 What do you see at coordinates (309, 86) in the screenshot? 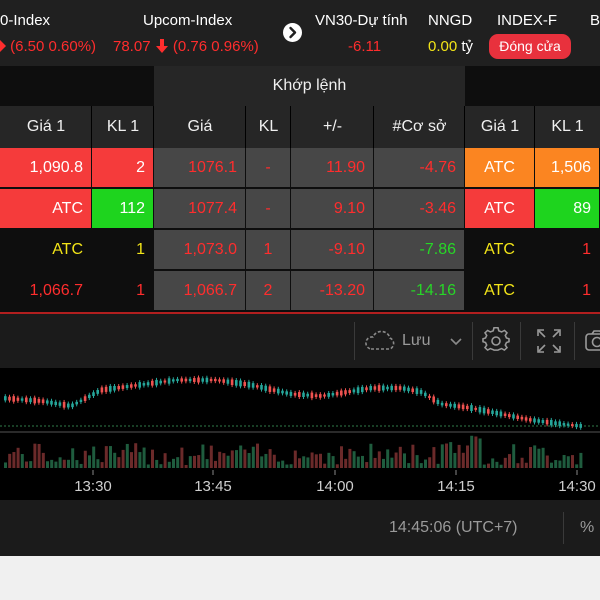
I see `matched-group-header: Khớp lệnh` at bounding box center [309, 86].